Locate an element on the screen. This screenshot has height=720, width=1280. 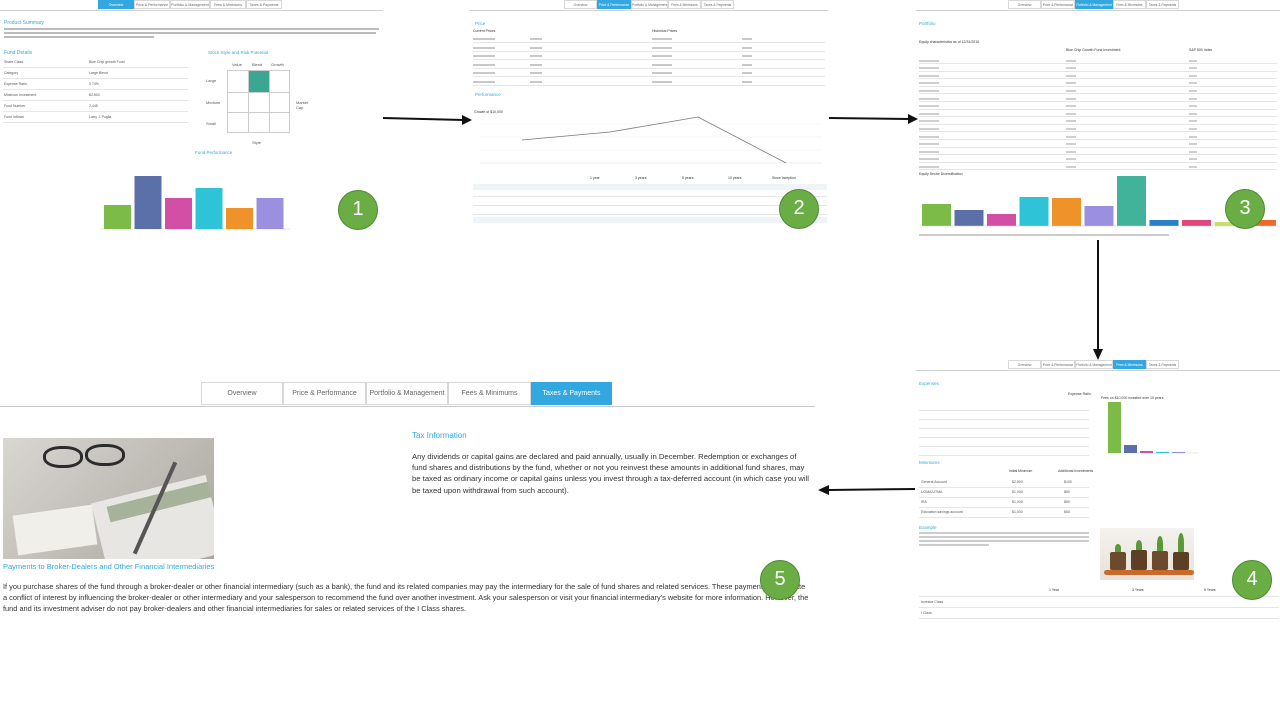
performance-col-header: 3 years is located at coordinates (641, 178).